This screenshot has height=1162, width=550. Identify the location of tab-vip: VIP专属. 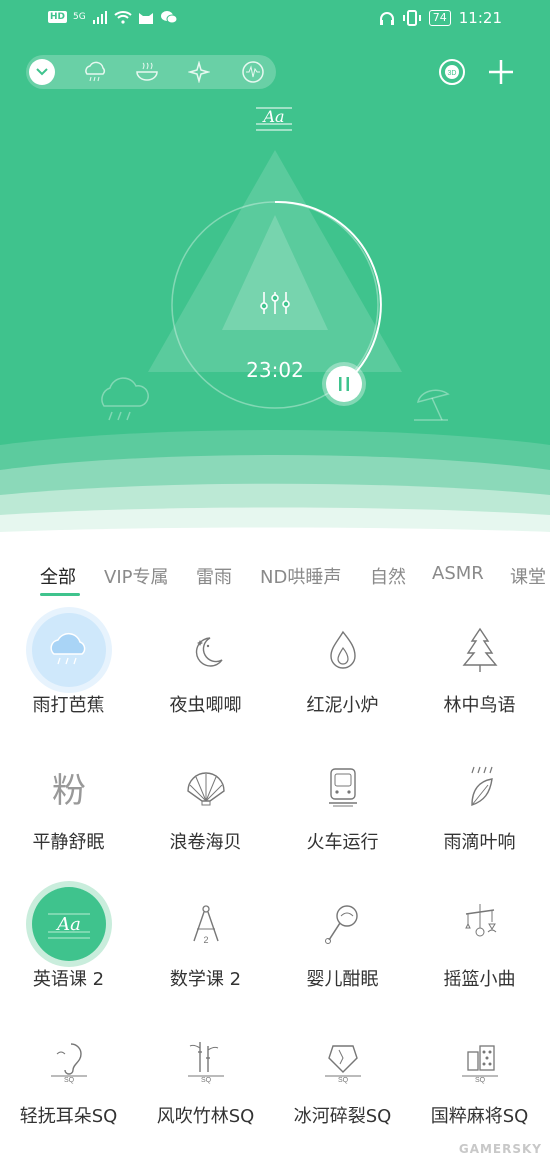
(136, 576).